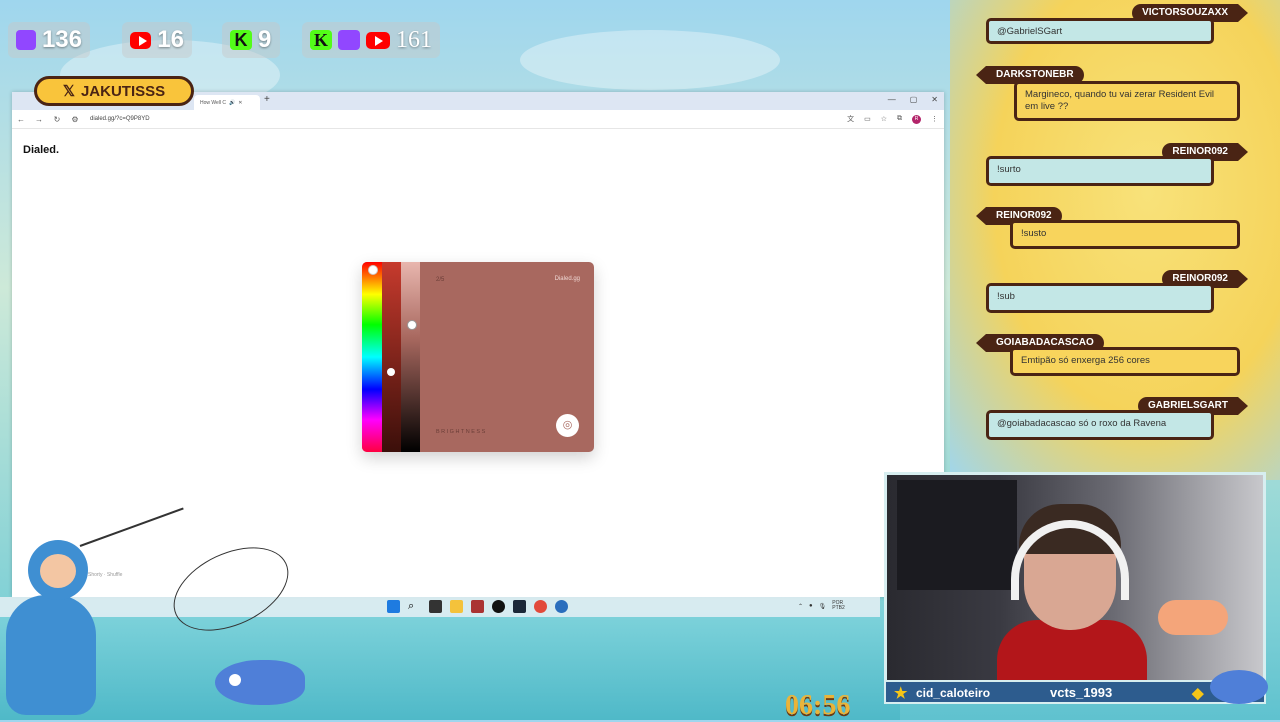 The image size is (1280, 722). I want to click on tab-title: How Well C, so click(213, 102).